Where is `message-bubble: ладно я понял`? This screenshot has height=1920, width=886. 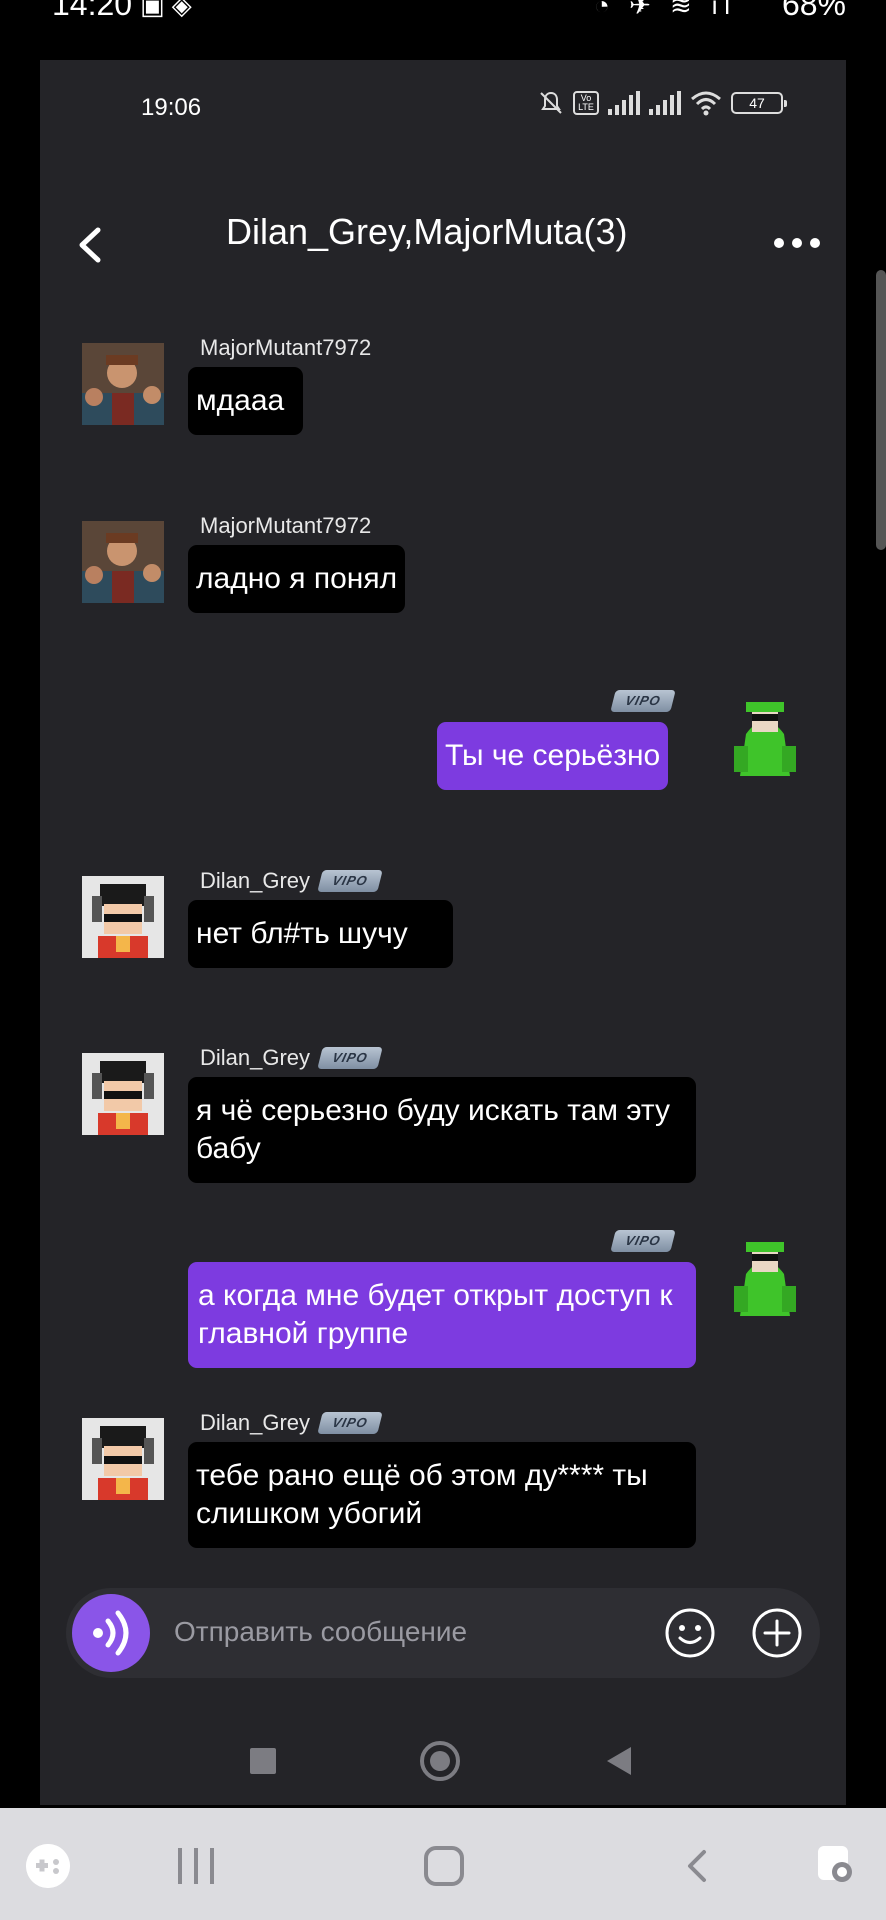 message-bubble: ладно я понял is located at coordinates (297, 579).